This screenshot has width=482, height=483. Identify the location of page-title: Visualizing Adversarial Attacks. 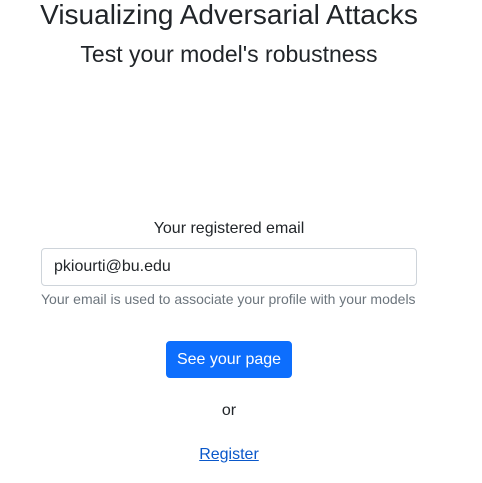
(229, 15).